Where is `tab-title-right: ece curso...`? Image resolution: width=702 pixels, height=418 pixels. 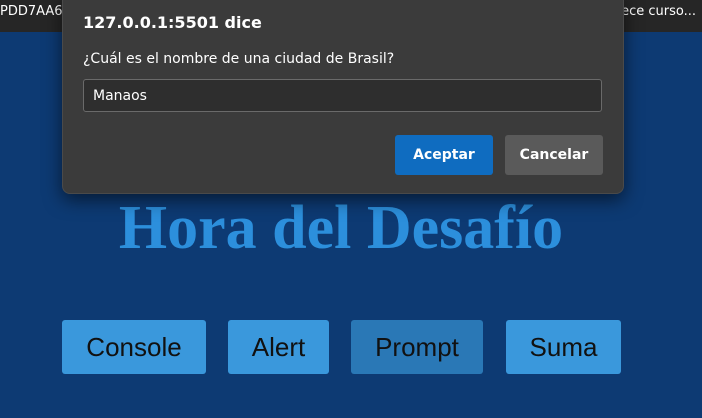 tab-title-right: ece curso... is located at coordinates (658, 11).